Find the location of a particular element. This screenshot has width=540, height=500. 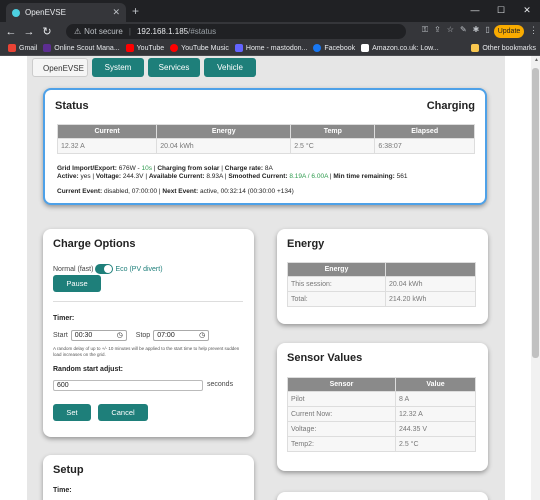

temp-value: 2.5 °C is located at coordinates (333, 146).